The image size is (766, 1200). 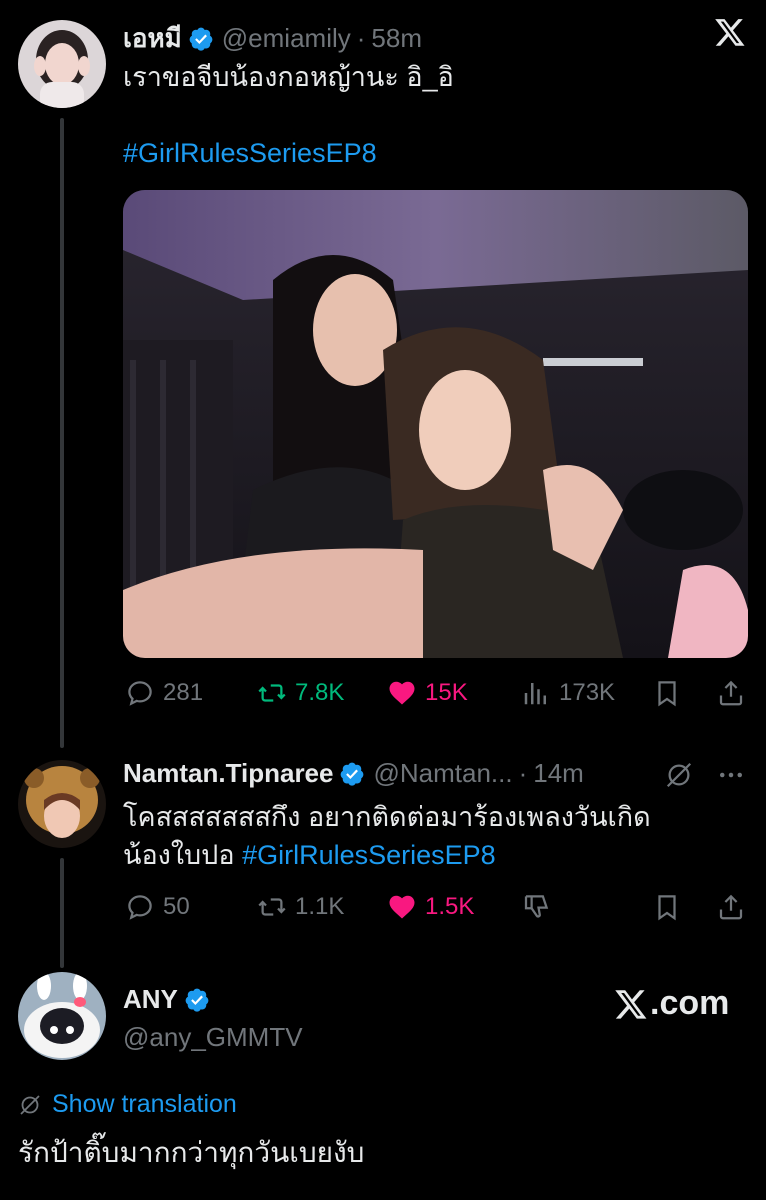 I want to click on thread-connector, so click(x=62, y=433).